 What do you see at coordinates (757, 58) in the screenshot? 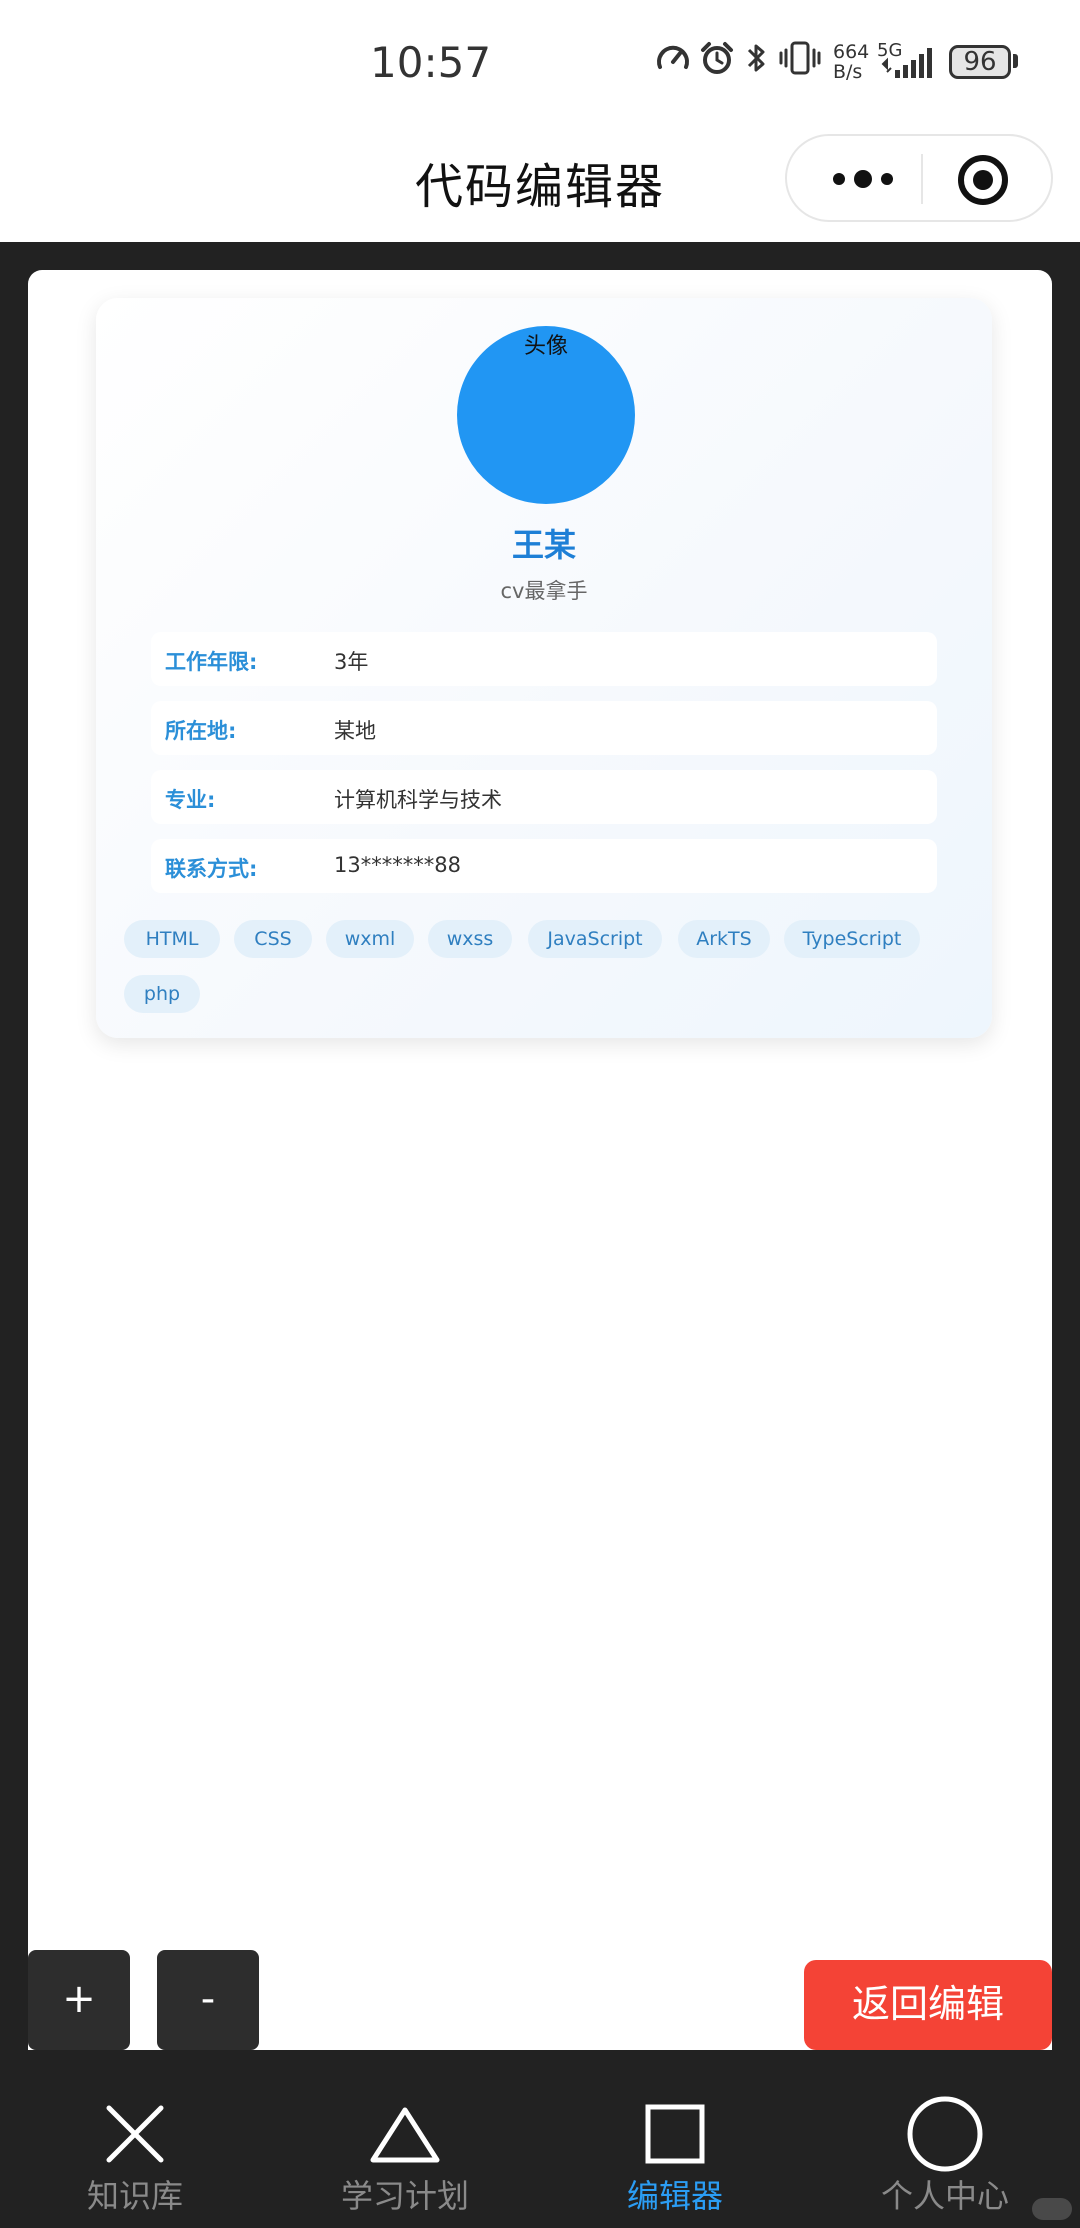
I see `bluetooth-icon` at bounding box center [757, 58].